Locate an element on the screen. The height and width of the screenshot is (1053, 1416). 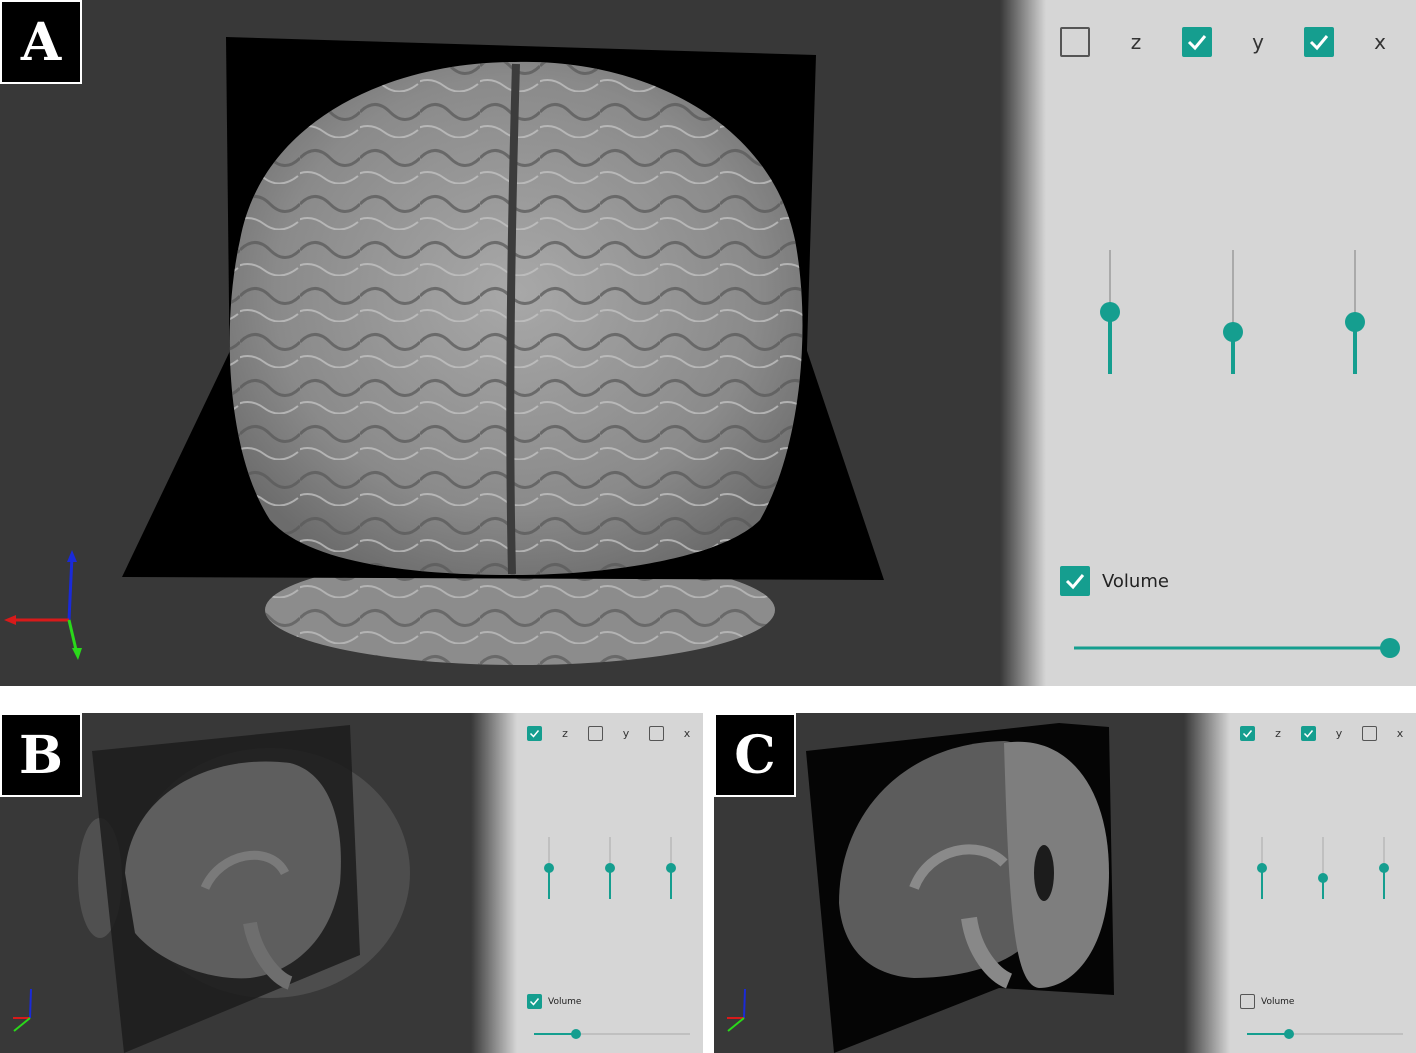
axis-label-y-b: y is located at coordinates (626, 733).